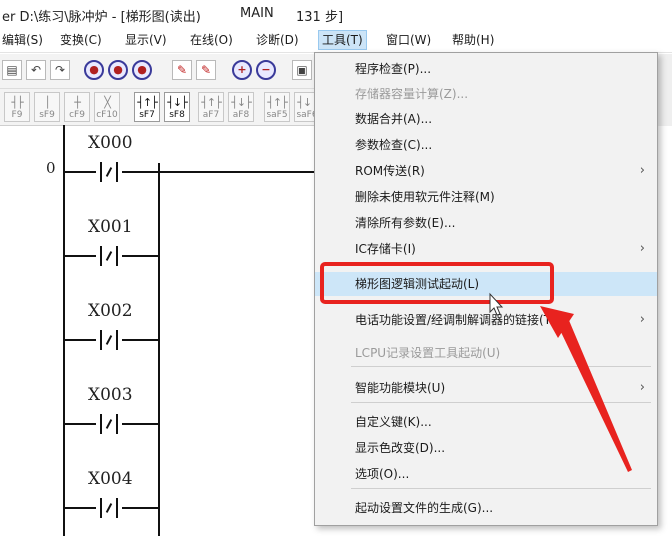 Image resolution: width=672 pixels, height=536 pixels. I want to click on title-bar: er D:\练习\脉冲炉 - [梯形图(读出) MAIN 131 步], so click(336, 14).